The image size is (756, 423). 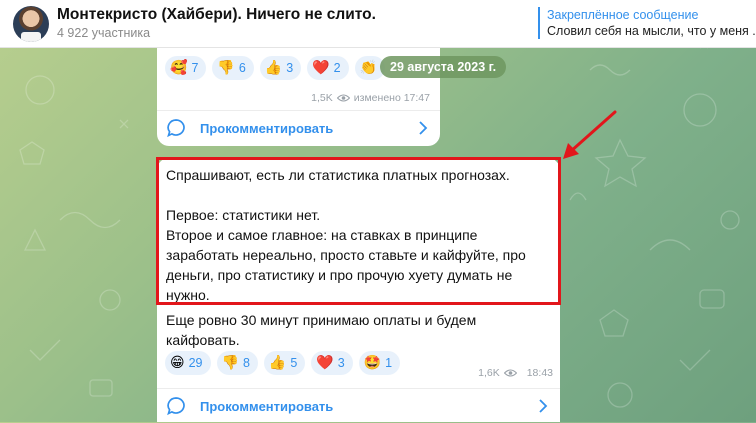 I want to click on channel-avatar, so click(x=31, y=24).